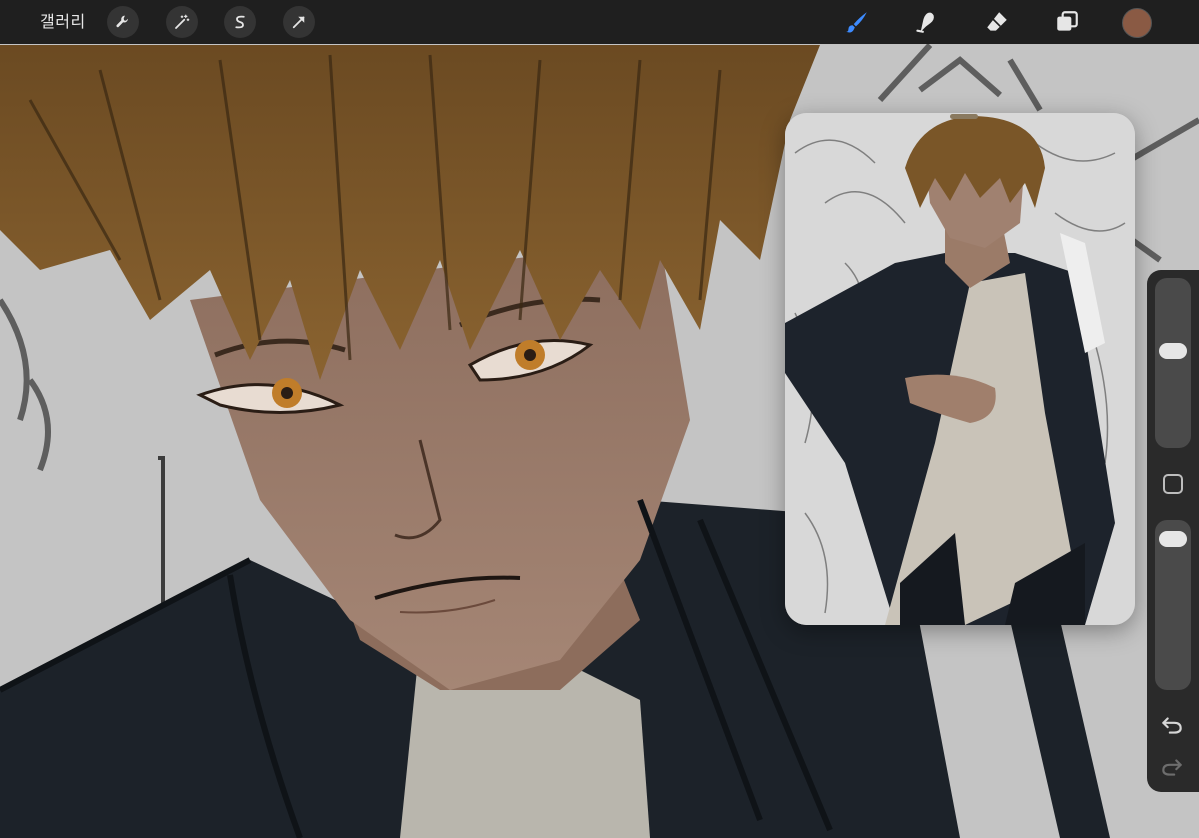 Image resolution: width=1199 pixels, height=838 pixels. What do you see at coordinates (1172, 725) in the screenshot?
I see `undo-icon` at bounding box center [1172, 725].